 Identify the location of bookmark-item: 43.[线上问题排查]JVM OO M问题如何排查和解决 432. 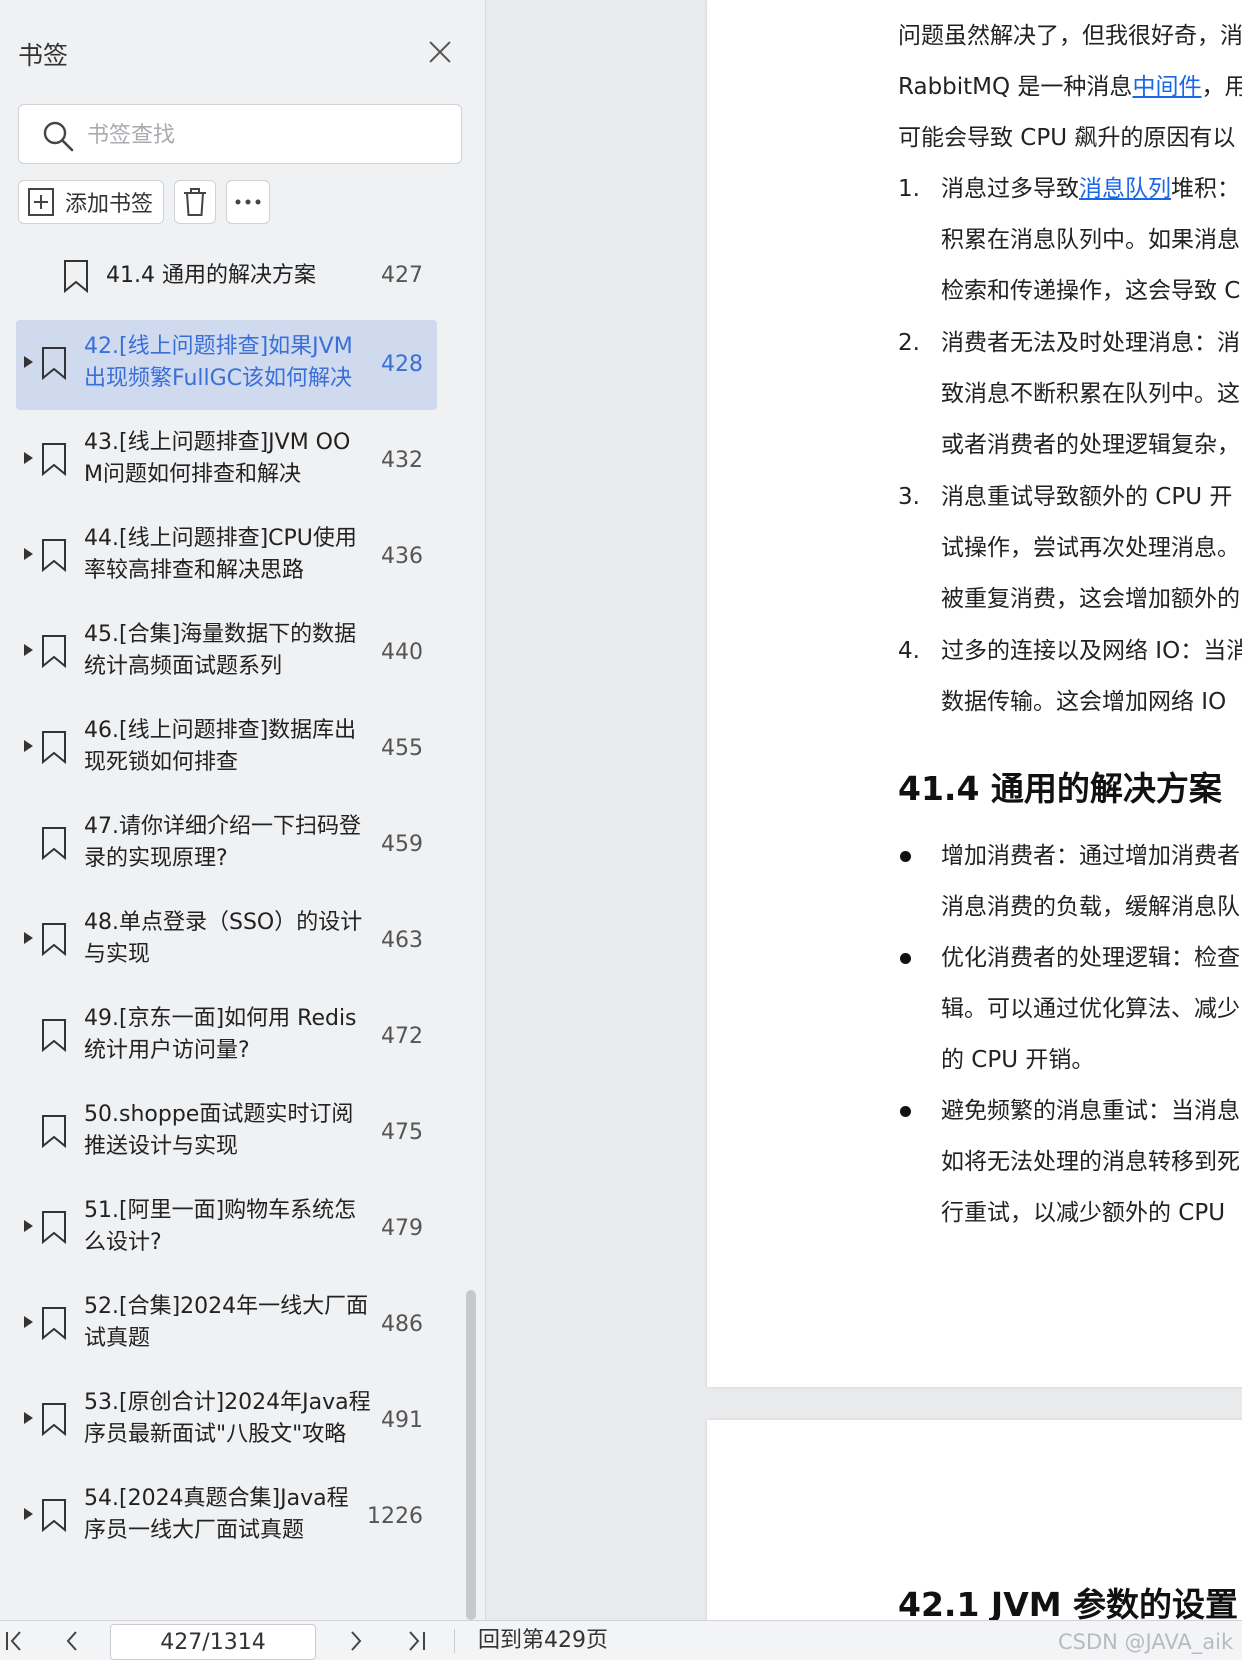
(226, 461).